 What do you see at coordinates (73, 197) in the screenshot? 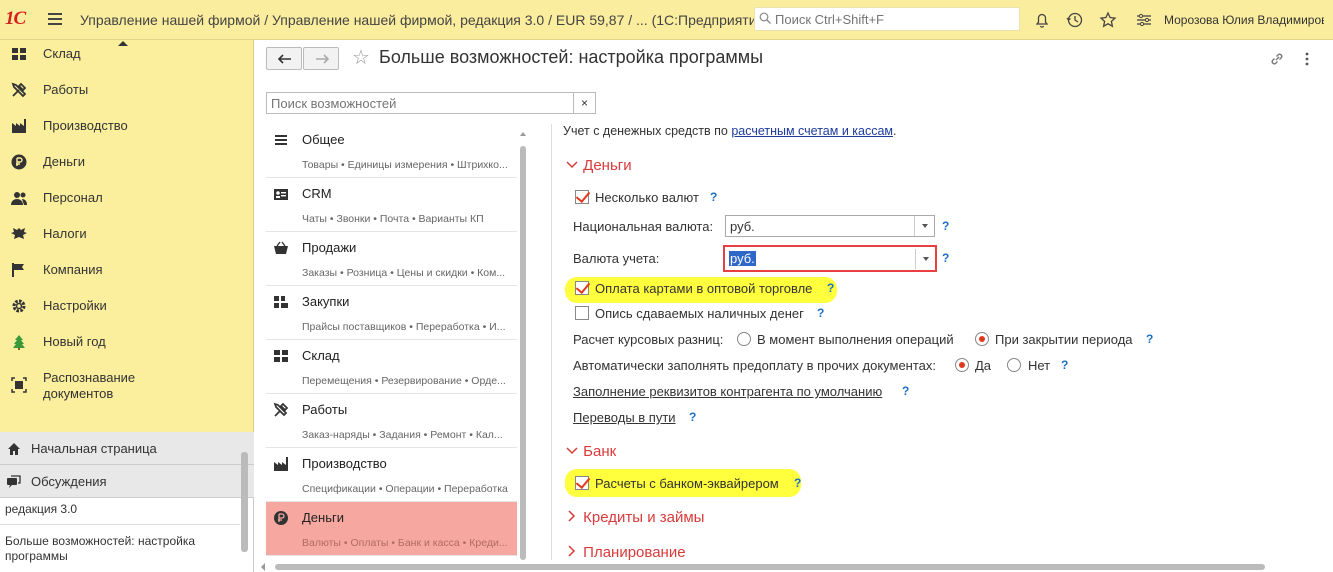
I see `sidebar-item-label: Персонал` at bounding box center [73, 197].